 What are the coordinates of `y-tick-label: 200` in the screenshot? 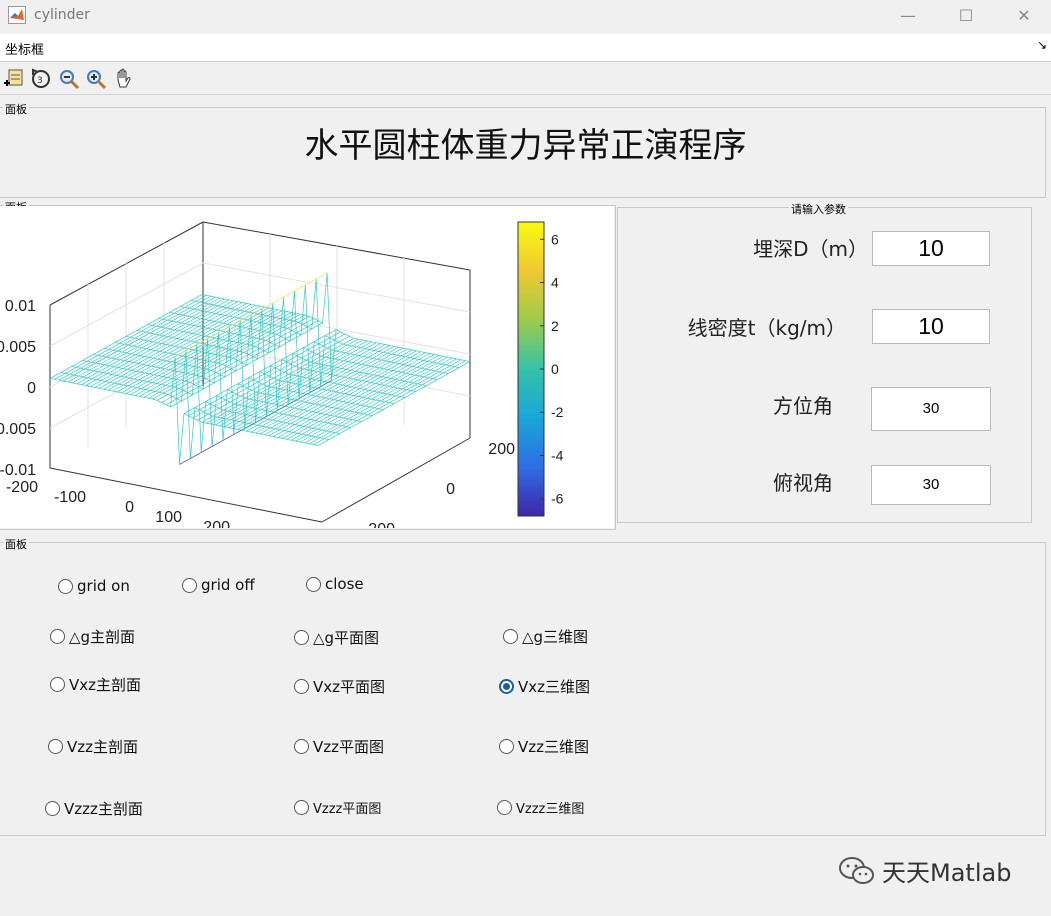 It's located at (501, 449).